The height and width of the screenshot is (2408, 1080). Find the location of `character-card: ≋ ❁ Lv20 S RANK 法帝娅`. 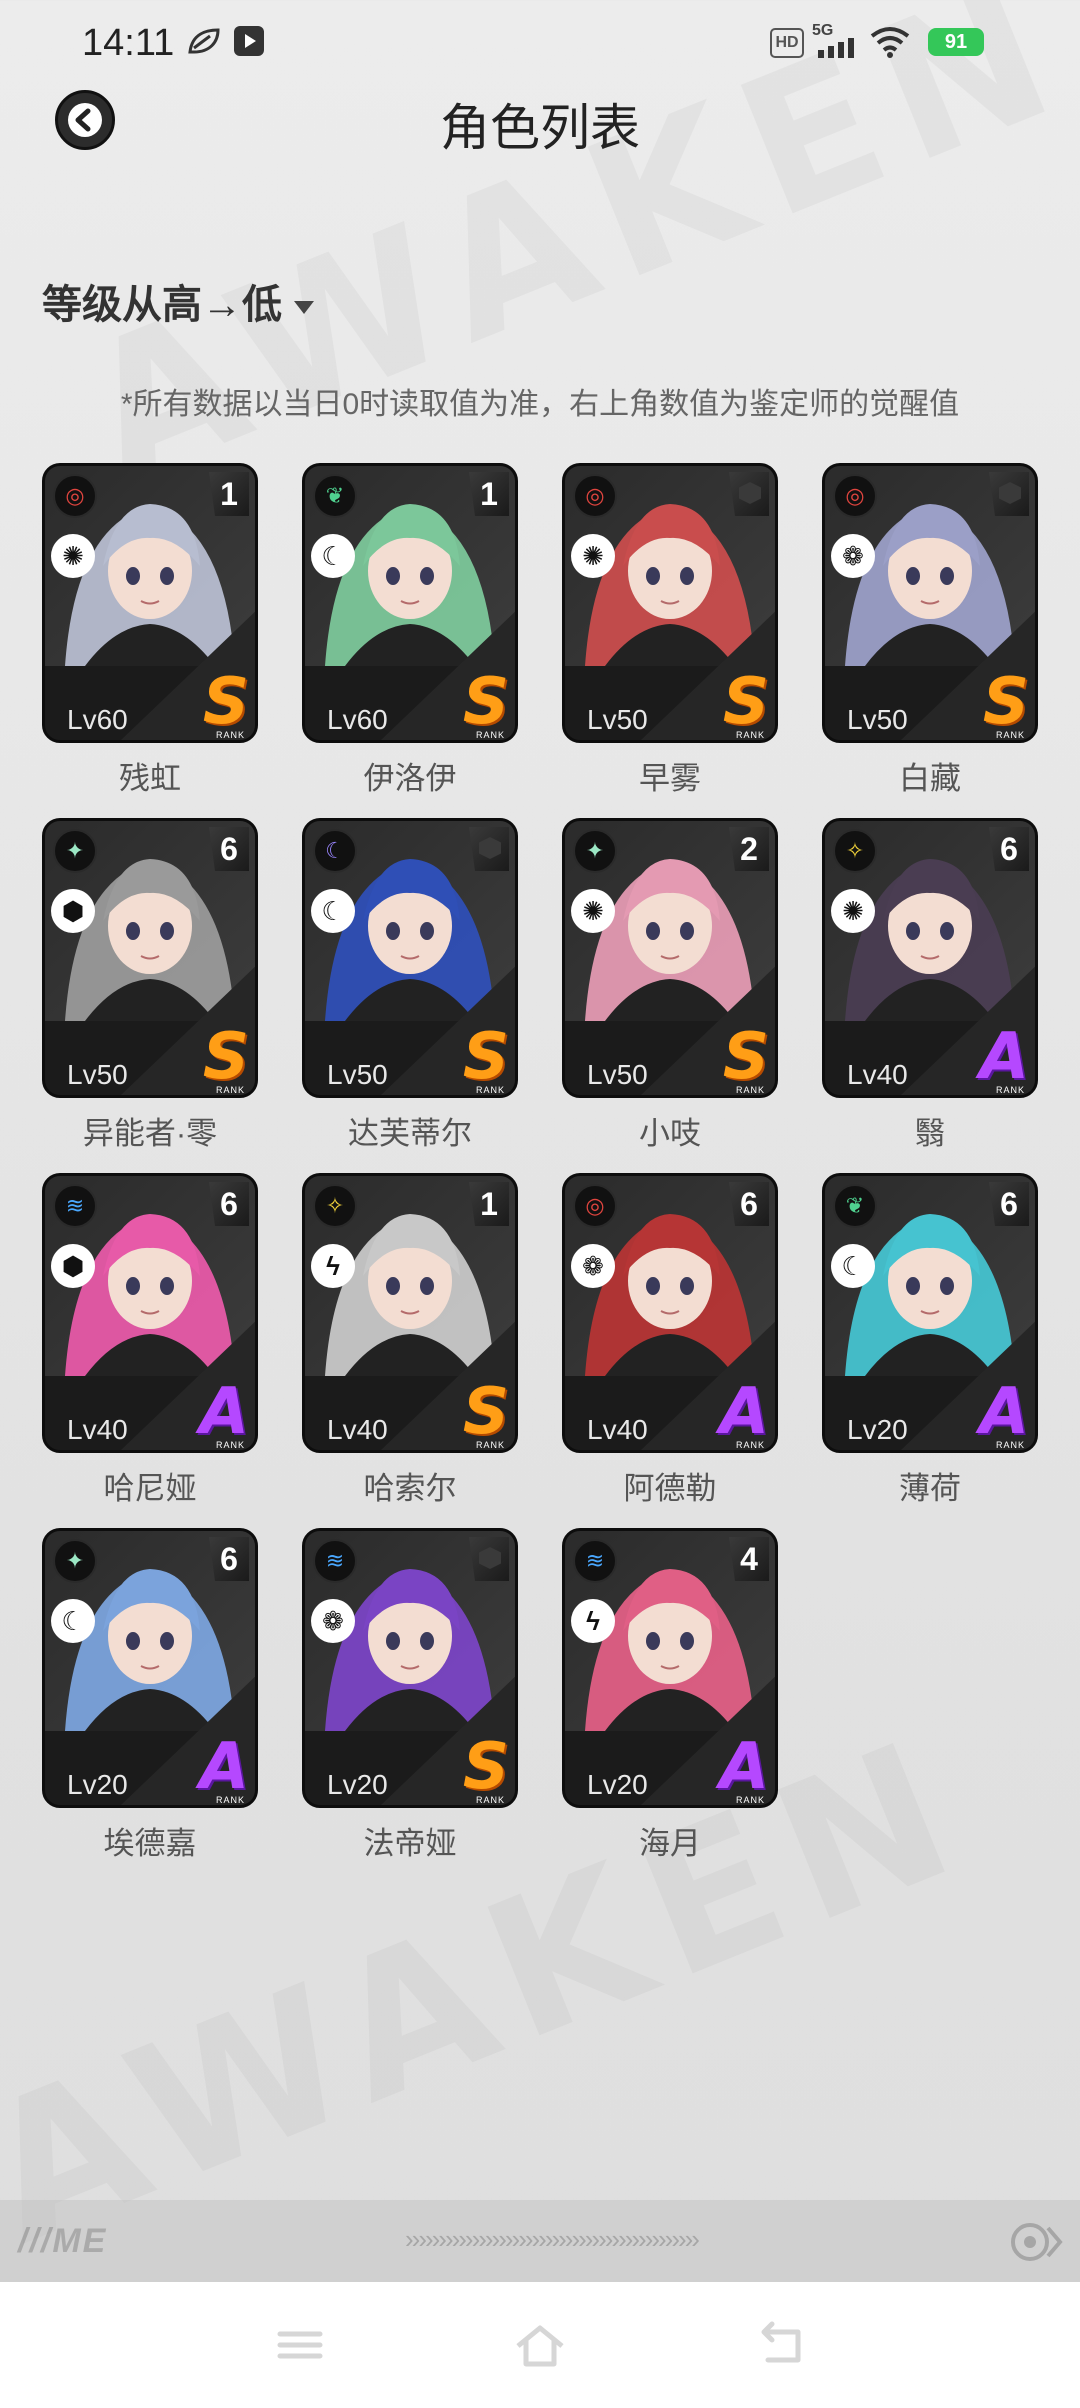

character-card: ≋ ❁ Lv20 S RANK 法帝娅 is located at coordinates (410, 1695).